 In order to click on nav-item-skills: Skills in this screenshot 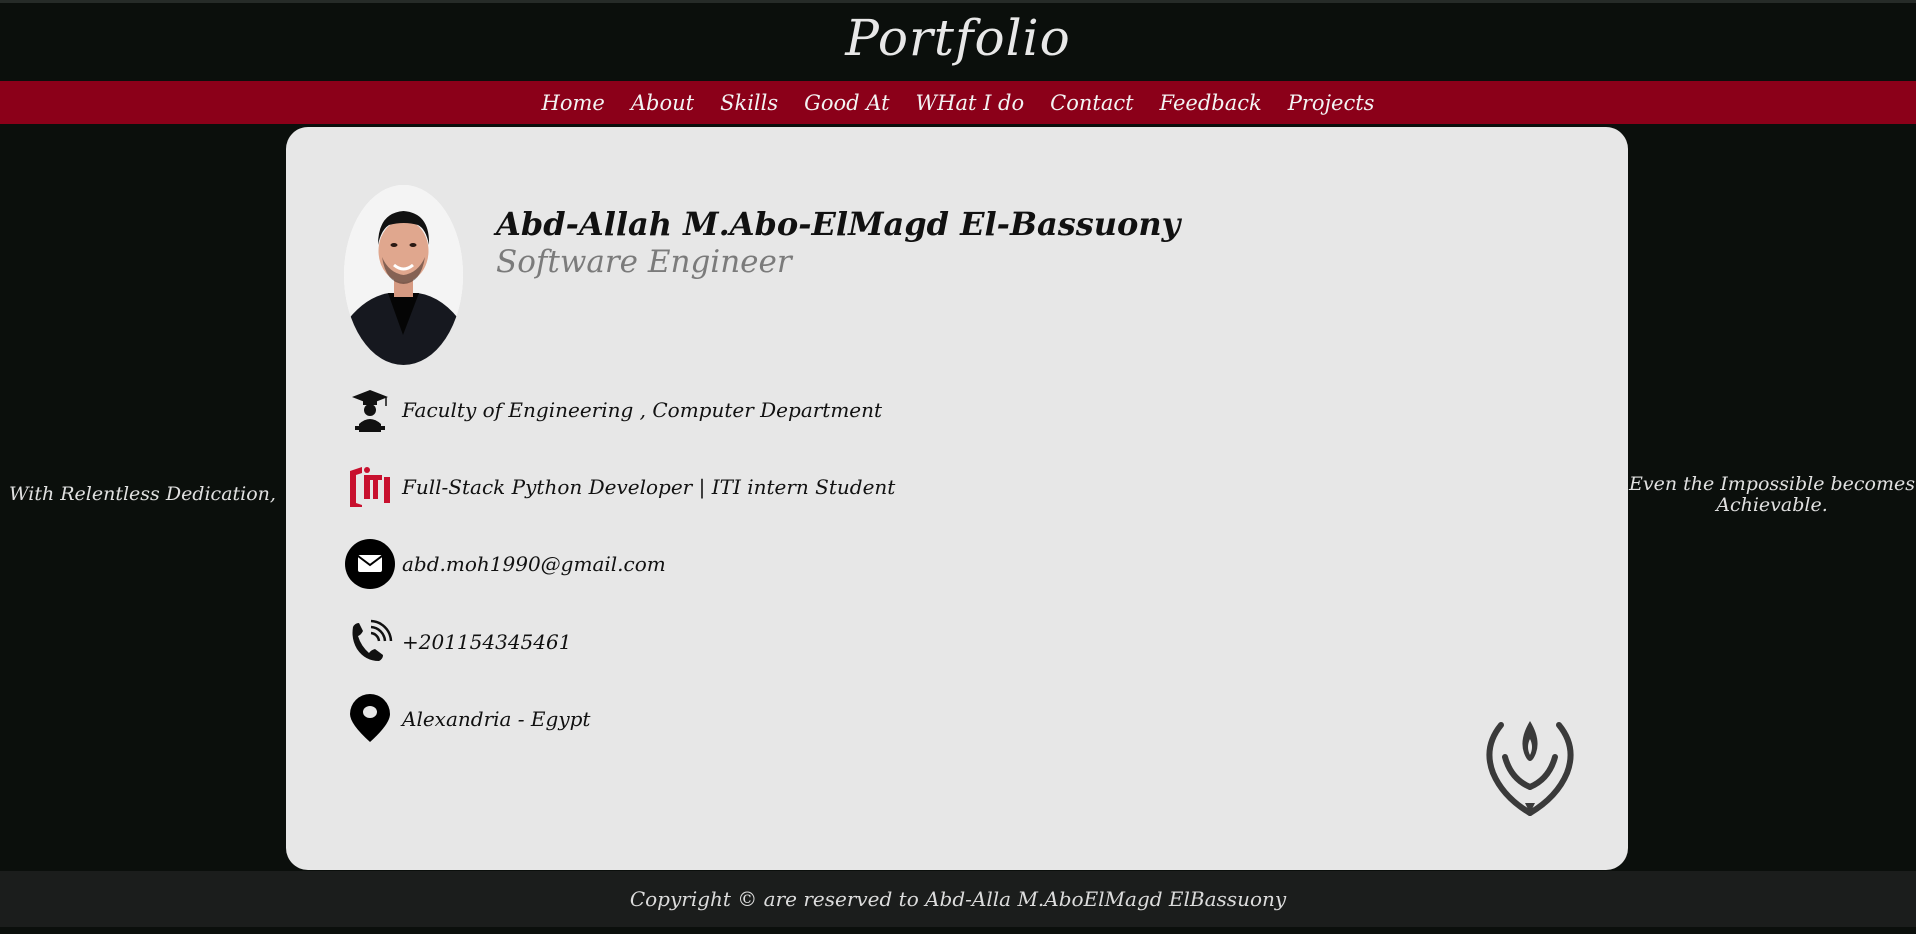, I will do `click(749, 103)`.